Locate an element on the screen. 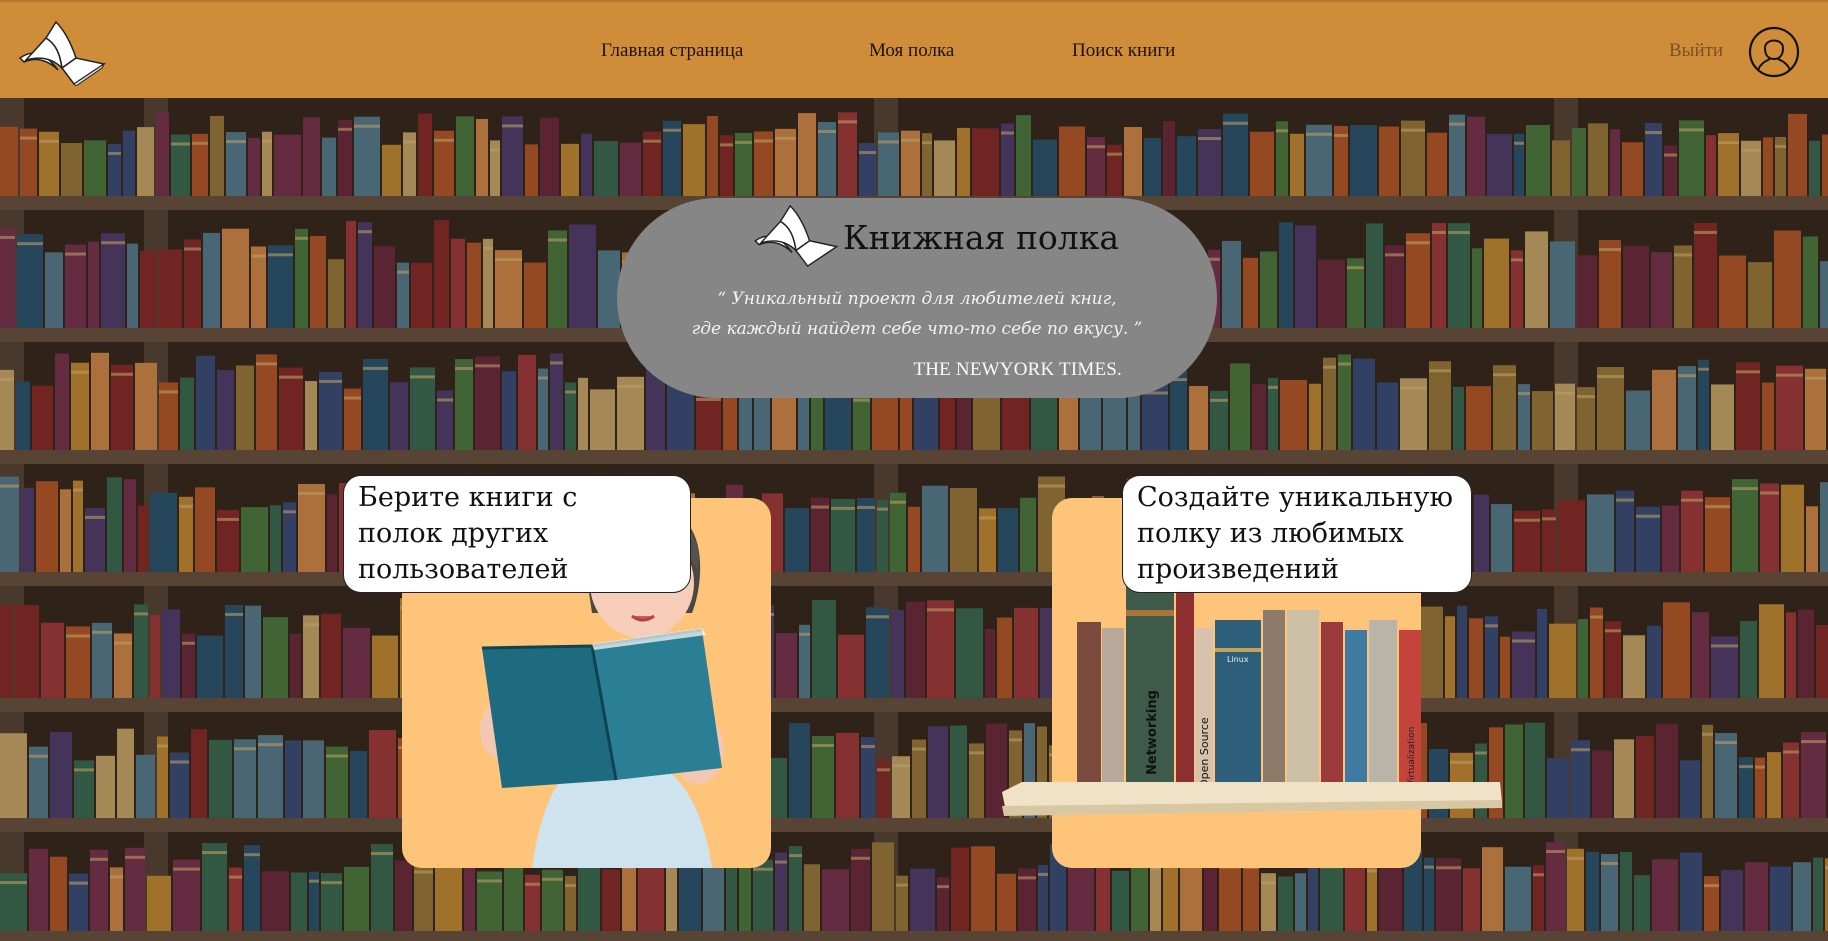 The height and width of the screenshot is (941, 1828). nav-home-link: Главная страница is located at coordinates (672, 51).